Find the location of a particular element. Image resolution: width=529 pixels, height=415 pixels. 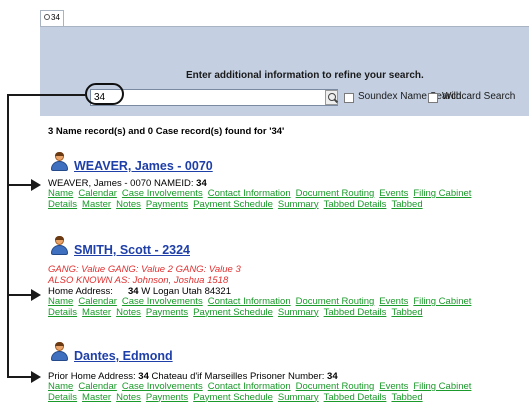

annotation-connector is located at coordinates (46, 95).